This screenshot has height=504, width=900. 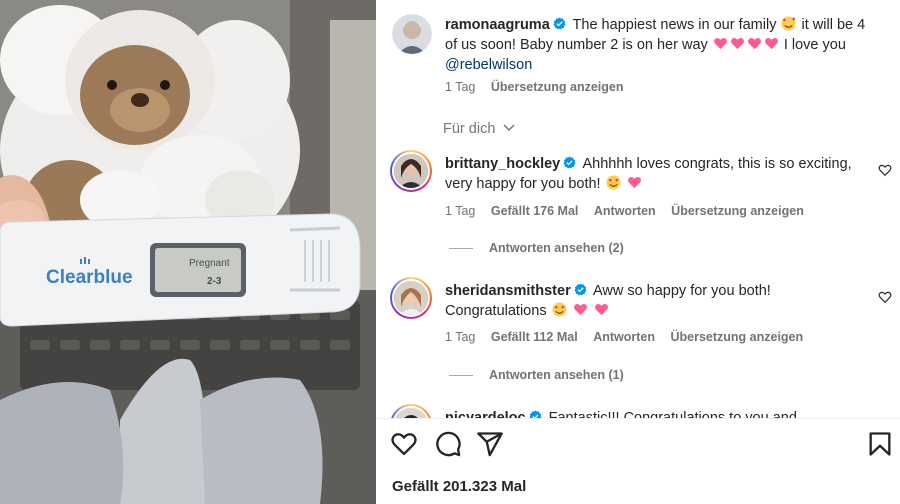 I want to click on mention-link: @rebelwilson, so click(x=660, y=65).